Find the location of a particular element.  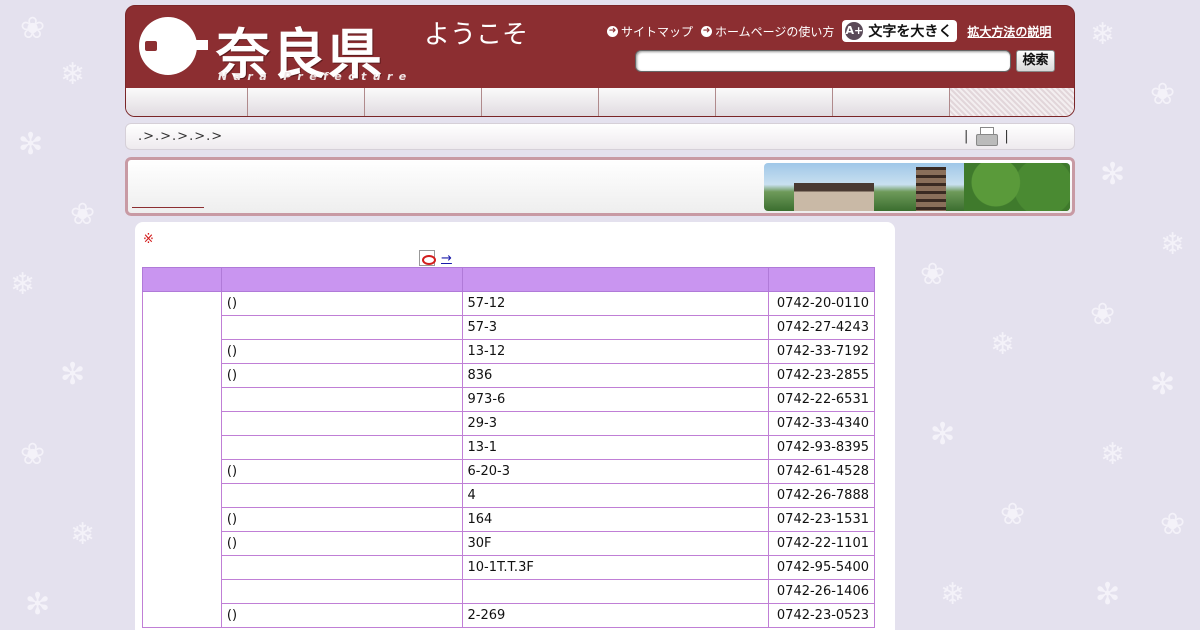

note-mark: ※ is located at coordinates (148, 239).